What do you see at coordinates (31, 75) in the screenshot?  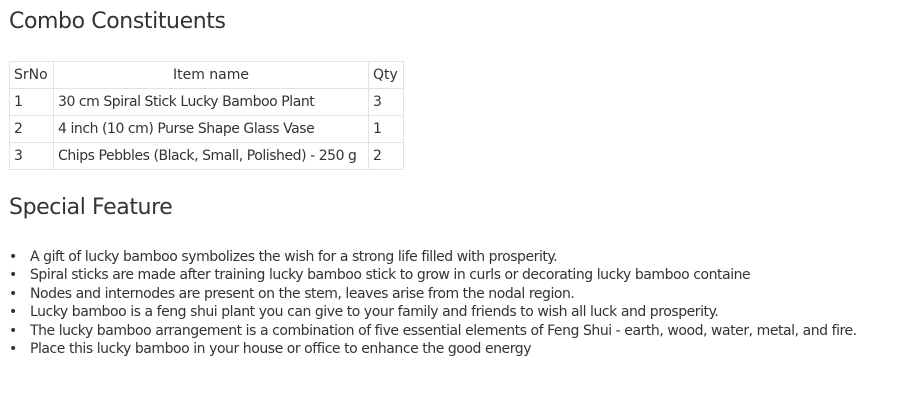 I see `column-header-srno: SrNo` at bounding box center [31, 75].